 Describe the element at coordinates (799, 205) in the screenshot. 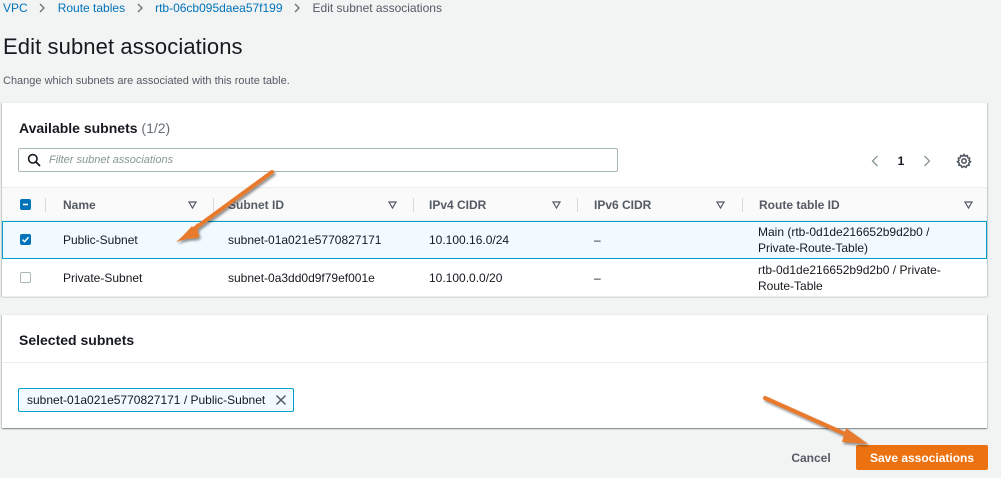

I see `column-label: Route table ID` at that location.